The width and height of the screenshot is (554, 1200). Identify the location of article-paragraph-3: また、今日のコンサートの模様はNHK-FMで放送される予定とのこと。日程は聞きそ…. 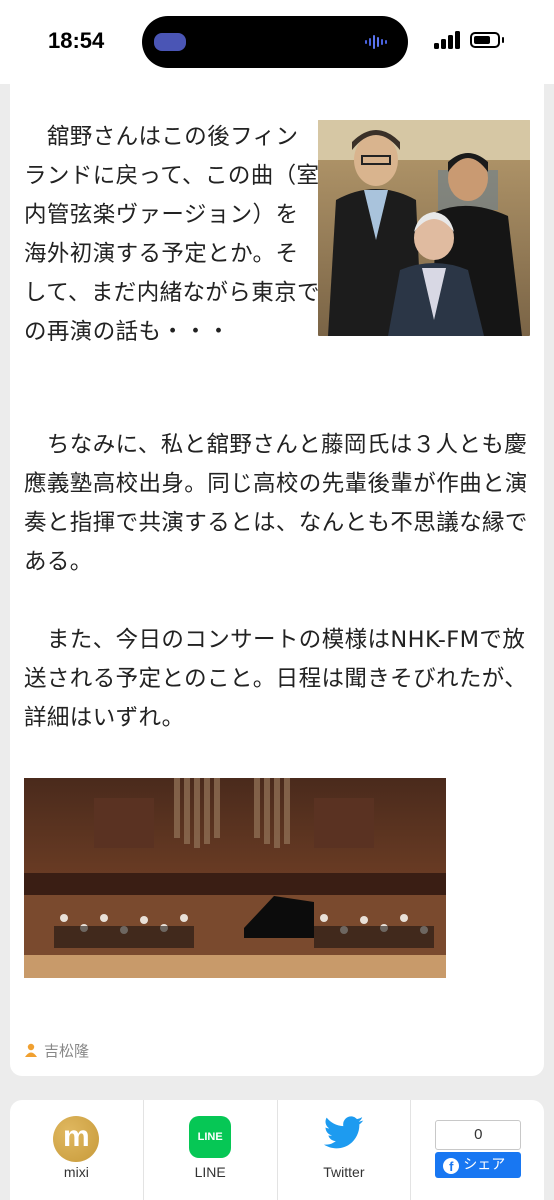
(276, 679).